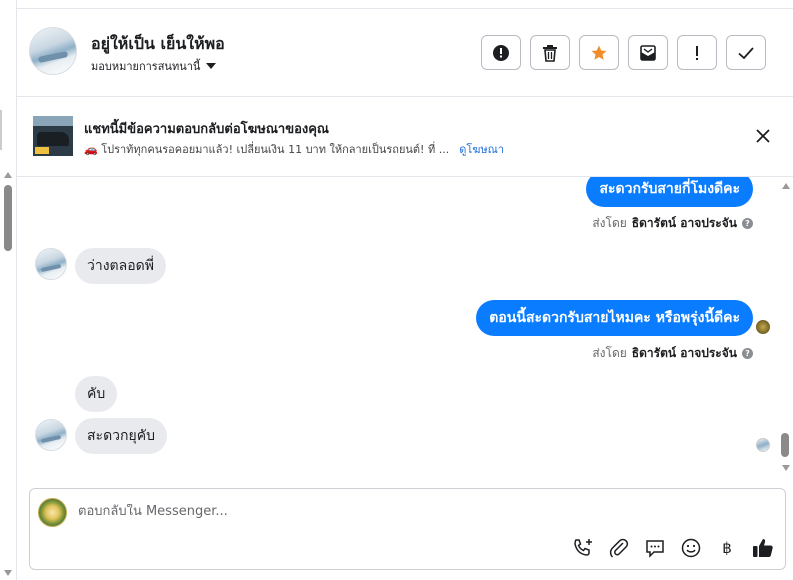 This screenshot has height=580, width=793. Describe the element at coordinates (614, 318) in the screenshot. I see `outgoing-message: ตอนนี้สะดวกรับสายไหมคะ หรือพรุ่งนี้ดีคะ` at that location.